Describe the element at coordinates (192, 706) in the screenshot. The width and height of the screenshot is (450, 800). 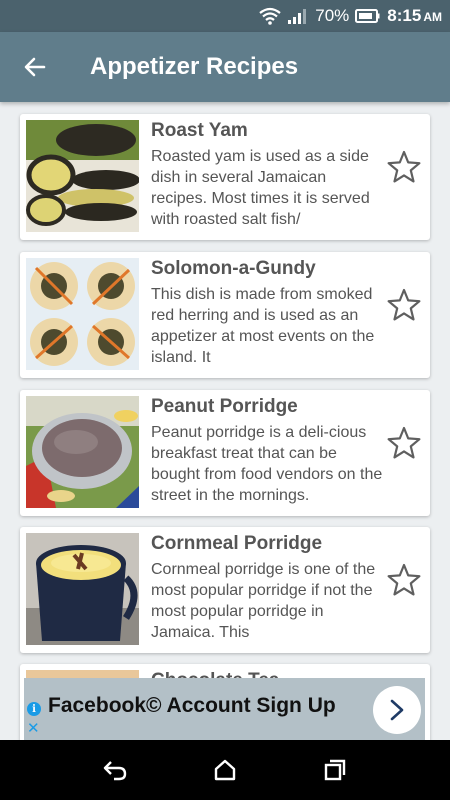
I see `ad-text: Facebook© Account Sign Up` at that location.